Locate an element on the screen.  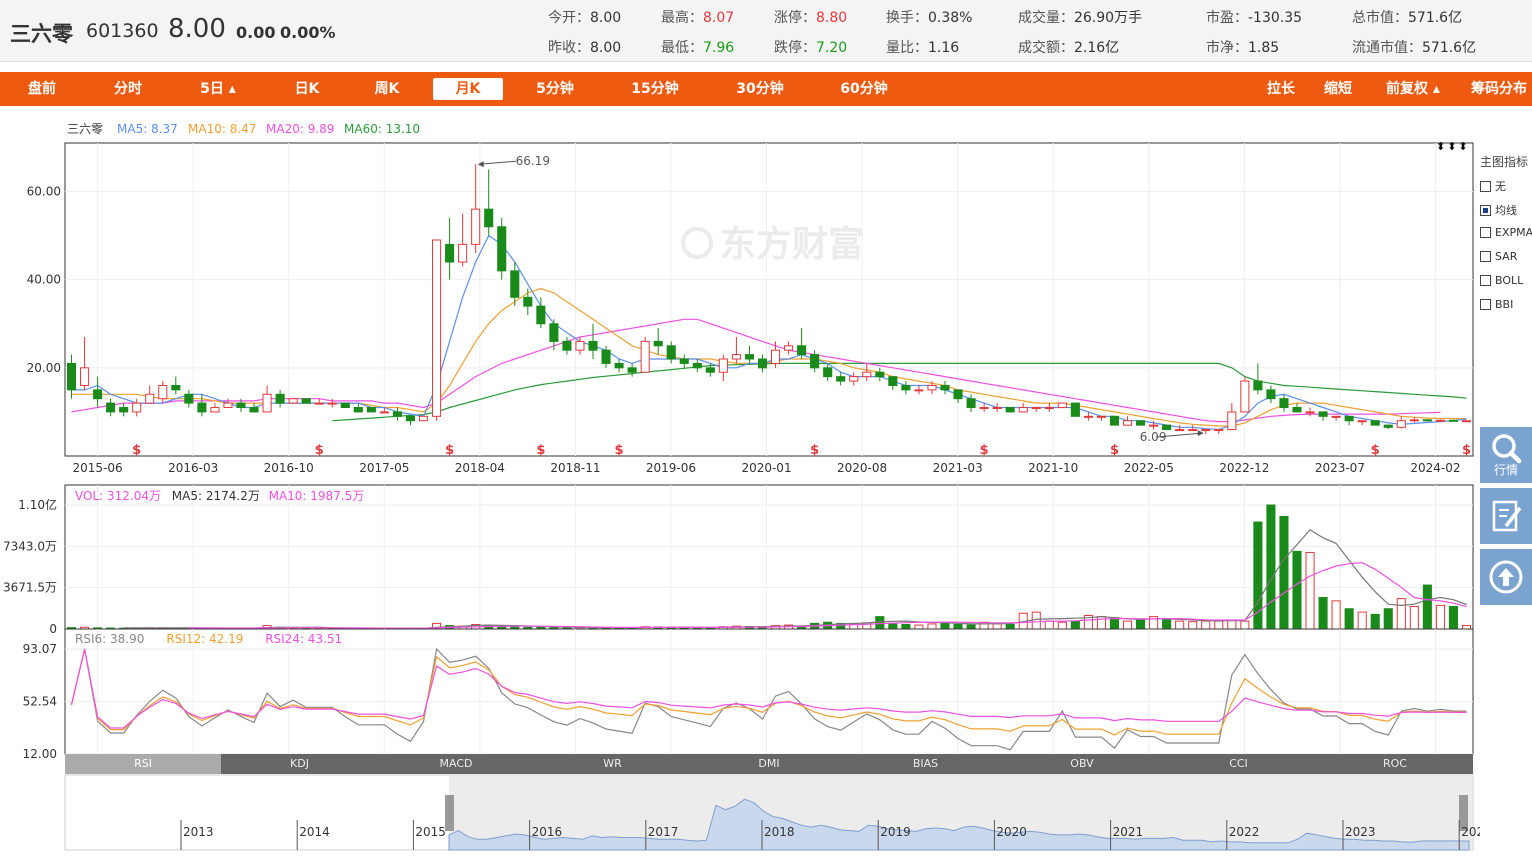
stat-item: 今开：8.00 is located at coordinates (584, 17).